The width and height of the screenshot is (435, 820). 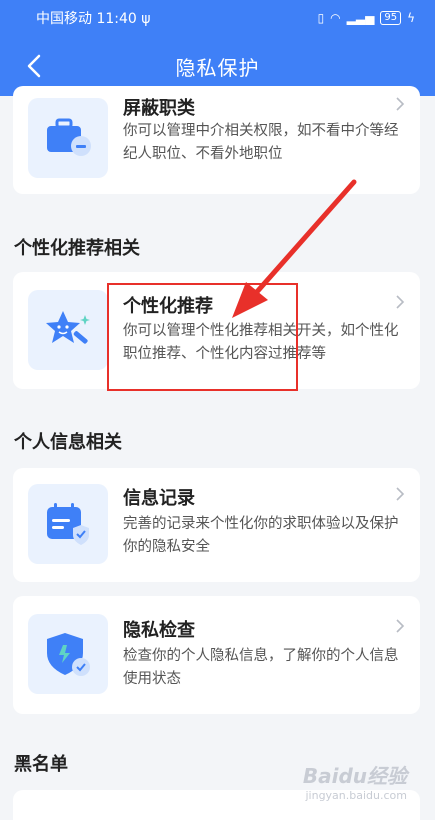 I want to click on briefcase-block-icon, so click(x=68, y=138).